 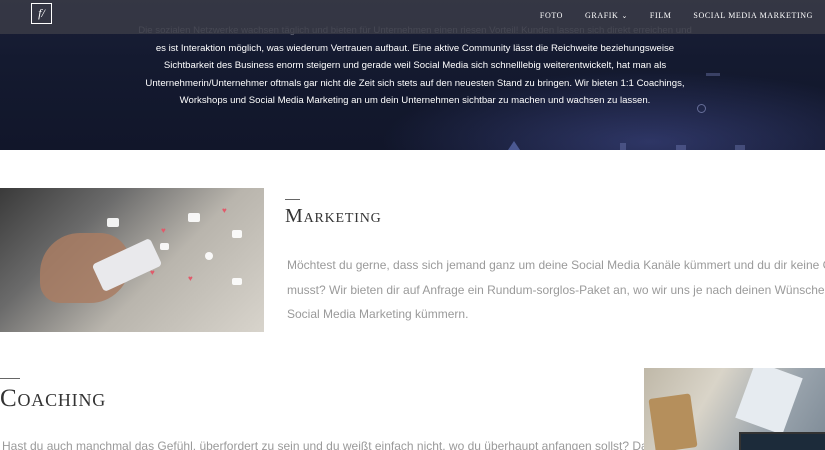 What do you see at coordinates (782, 441) in the screenshot?
I see `tablet-shape` at bounding box center [782, 441].